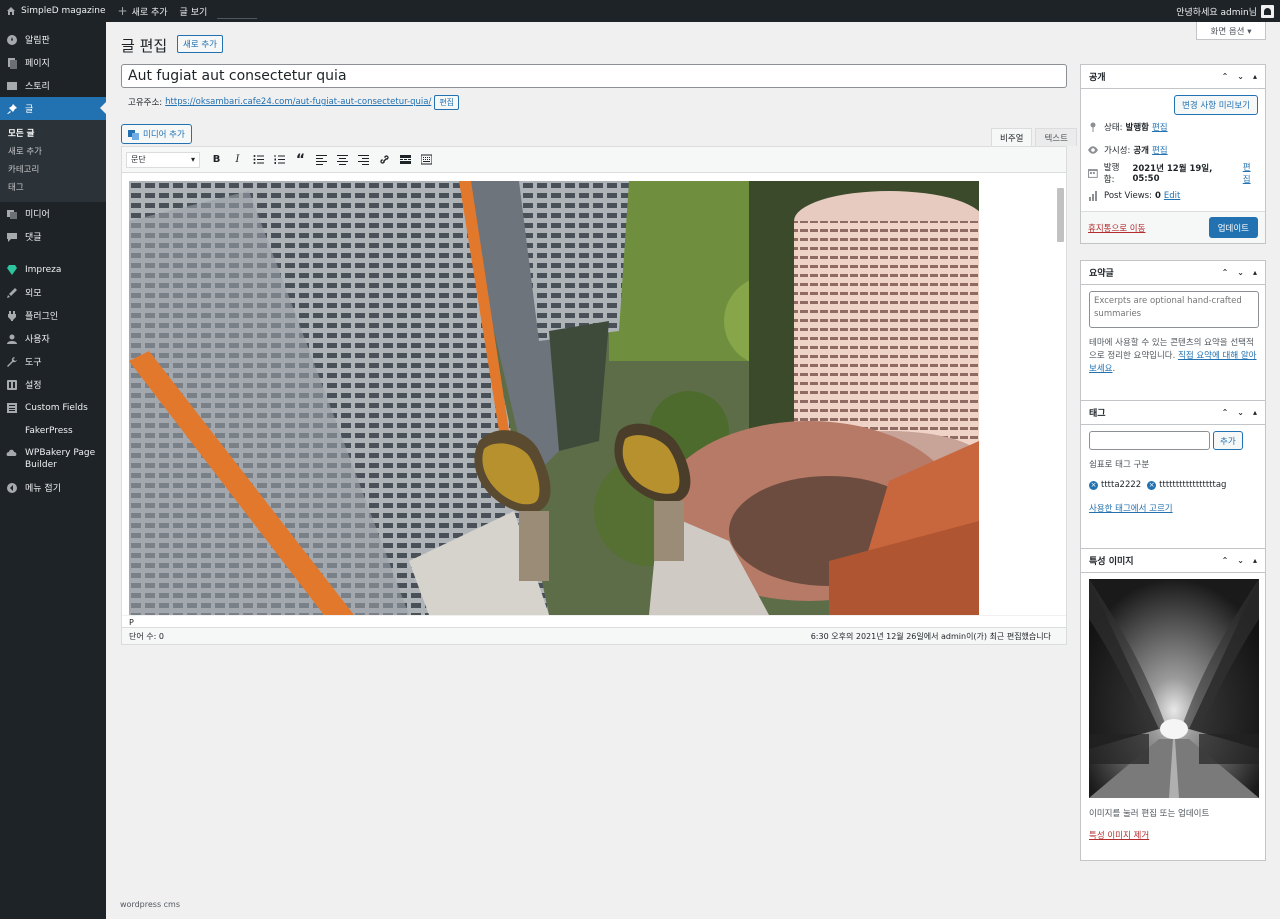  Describe the element at coordinates (53, 39) in the screenshot. I see `sidebar-item-dashboard: 알림판` at that location.